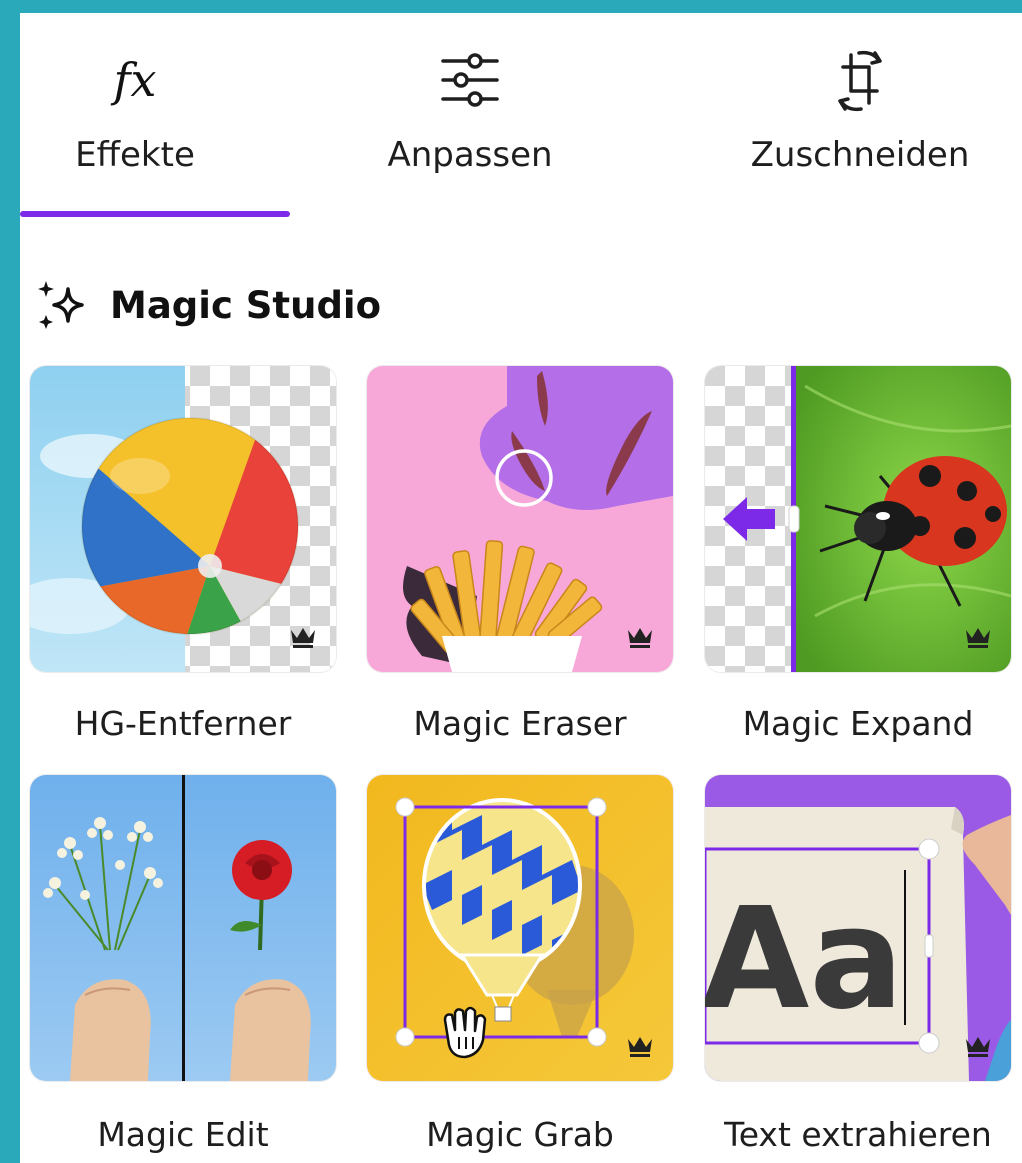 The height and width of the screenshot is (1163, 1022). What do you see at coordinates (860, 155) in the screenshot?
I see `tab-zuschneiden-label: Zuschneiden` at bounding box center [860, 155].